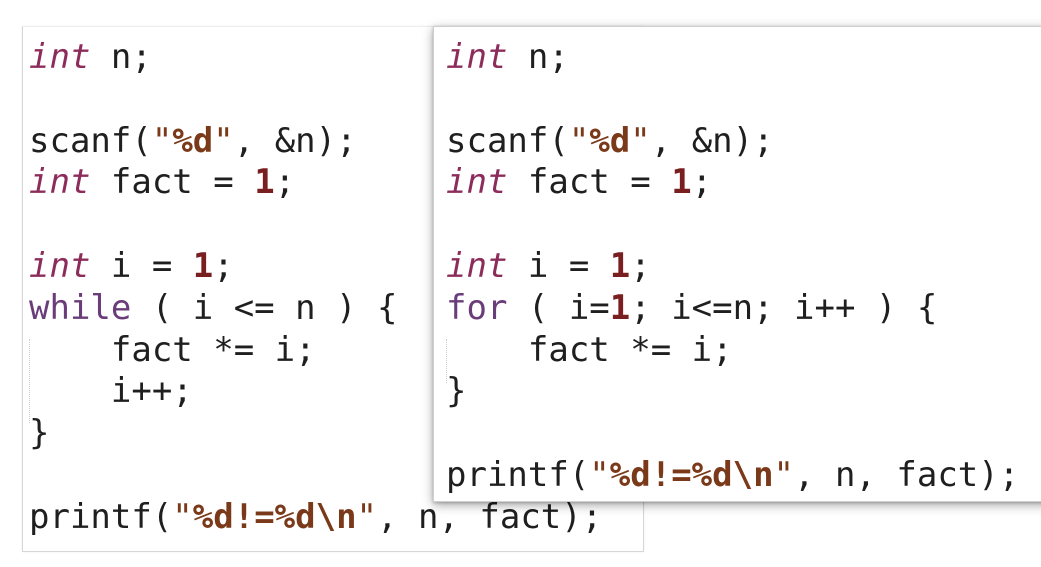 The width and height of the screenshot is (1041, 567). What do you see at coordinates (477, 307) in the screenshot?
I see `code-token: for` at bounding box center [477, 307].